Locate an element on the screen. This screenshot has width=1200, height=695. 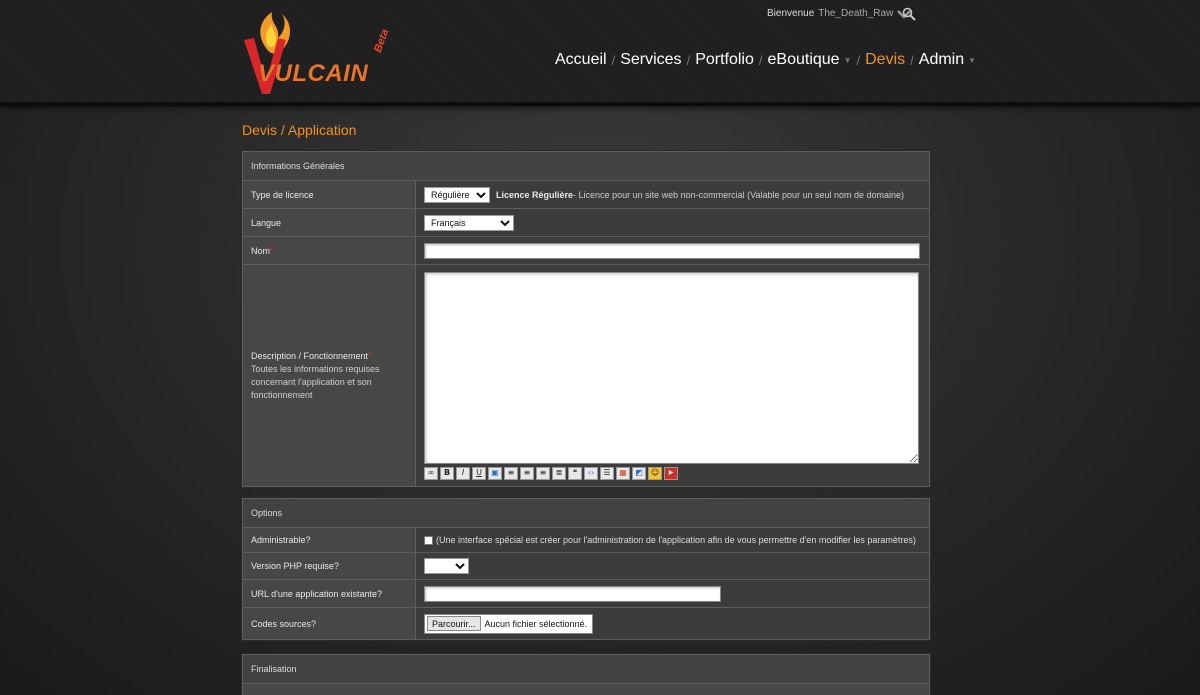
file-upload: Parcourir... Aucun fichier sélectionné. is located at coordinates (509, 623).